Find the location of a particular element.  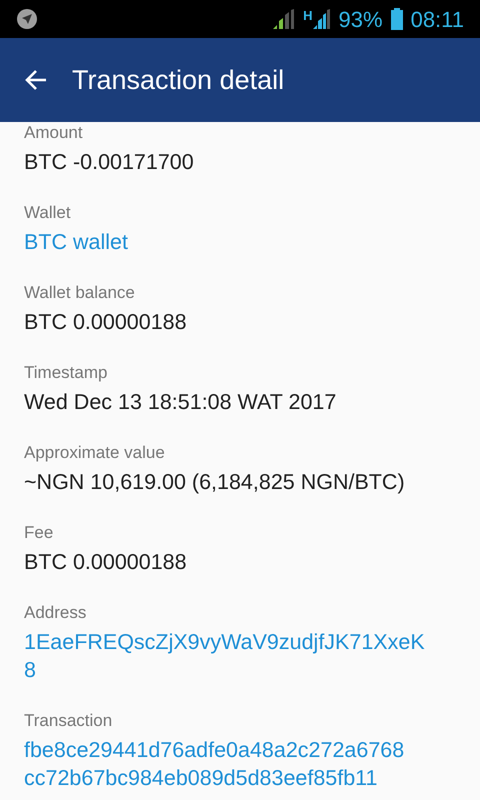

location-icon is located at coordinates (27, 19).